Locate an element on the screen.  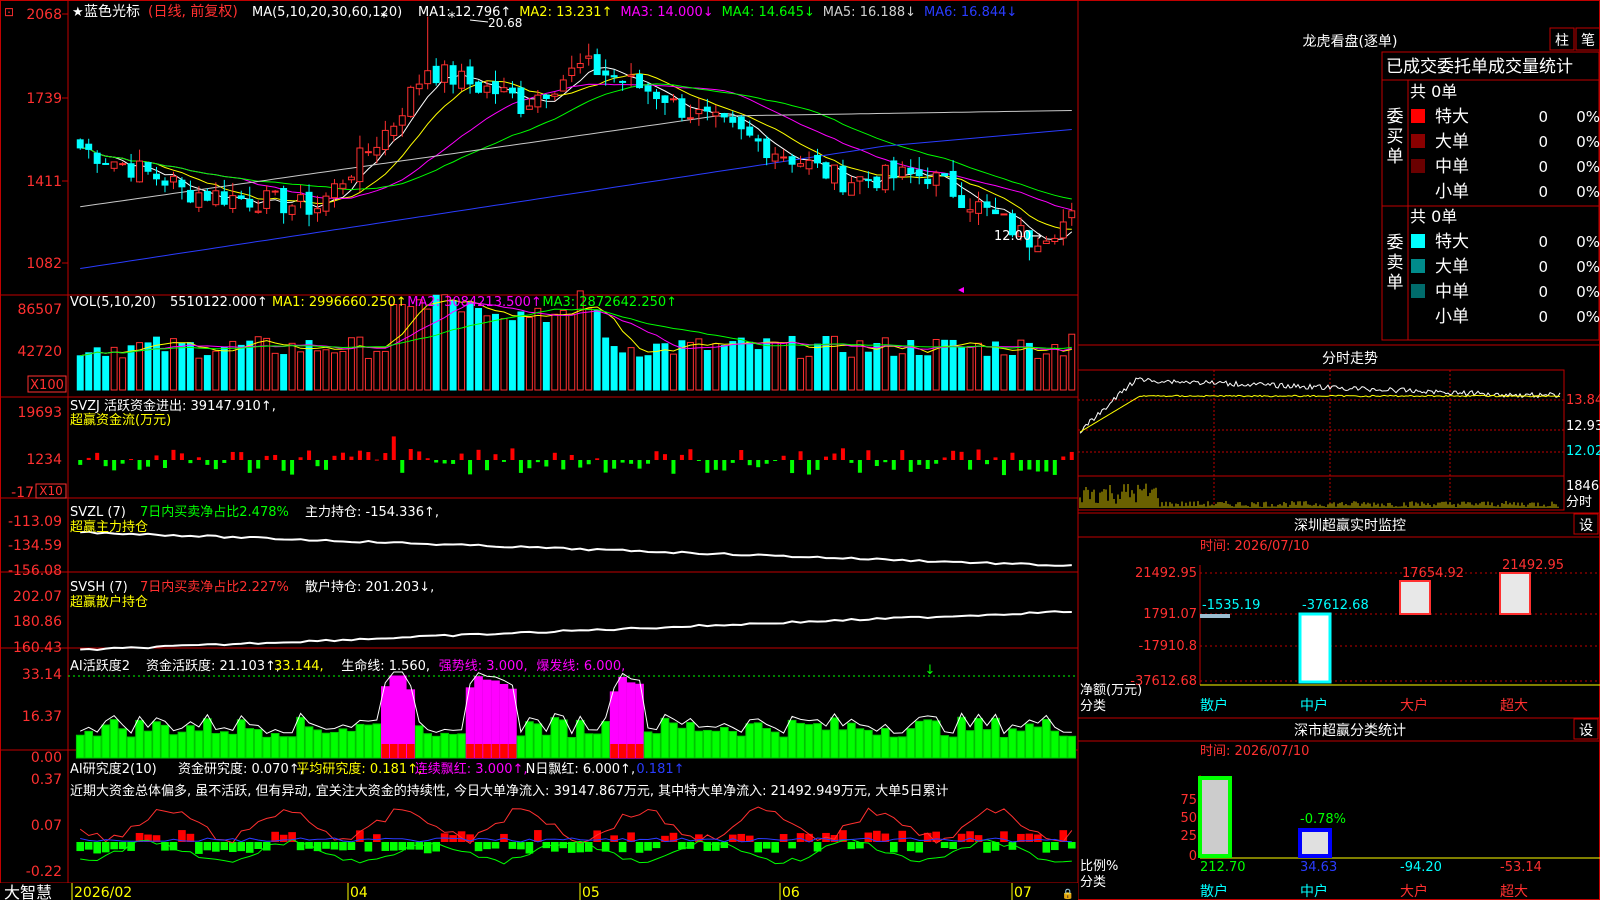
svzl-panel is located at coordinates (576, 548).